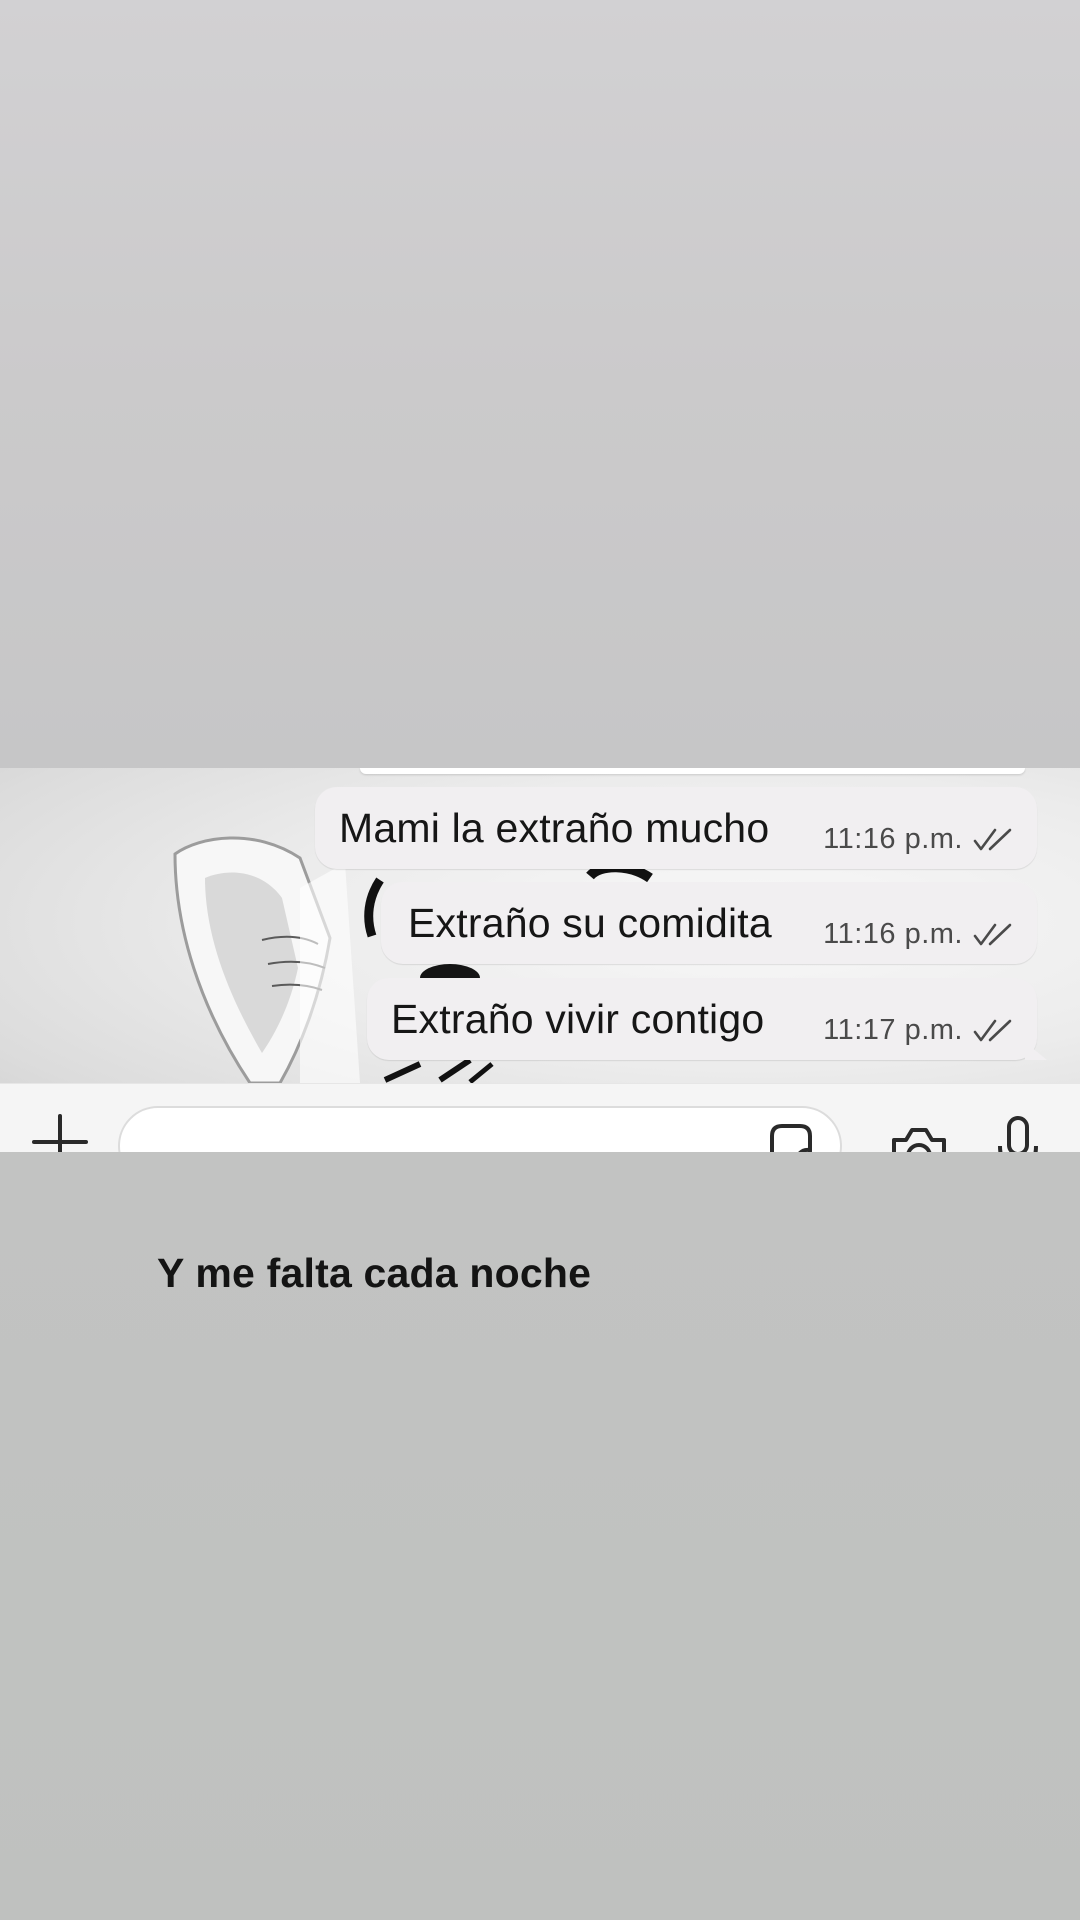 The height and width of the screenshot is (1920, 1080). Describe the element at coordinates (480, 1129) in the screenshot. I see `message-input` at that location.